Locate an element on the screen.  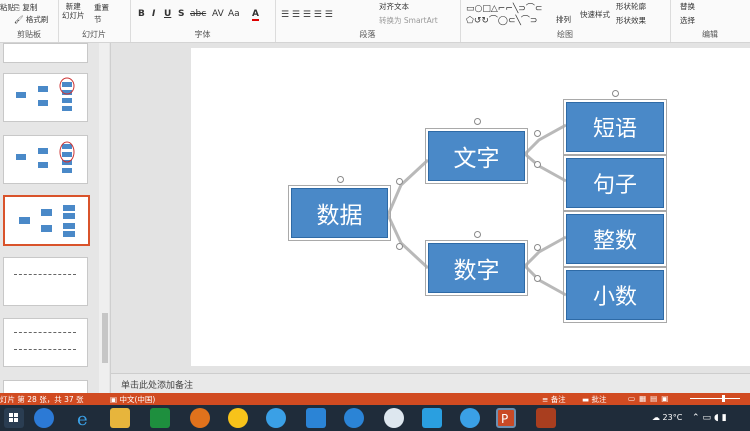
view-buttons: ▭▦▤▣ is located at coordinates (650, 398).